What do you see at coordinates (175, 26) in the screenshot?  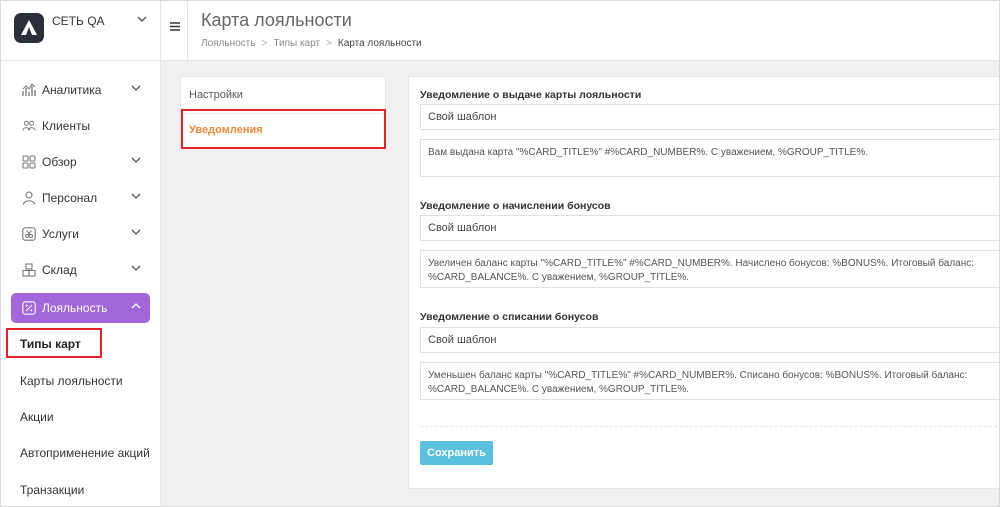 I see `menu-icon` at bounding box center [175, 26].